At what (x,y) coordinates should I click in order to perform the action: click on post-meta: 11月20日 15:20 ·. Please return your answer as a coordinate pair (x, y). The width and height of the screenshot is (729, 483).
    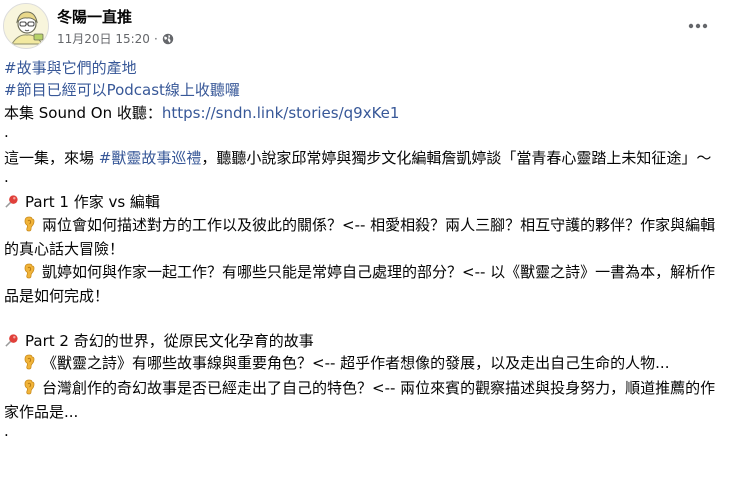
    Looking at the image, I should click on (115, 38).